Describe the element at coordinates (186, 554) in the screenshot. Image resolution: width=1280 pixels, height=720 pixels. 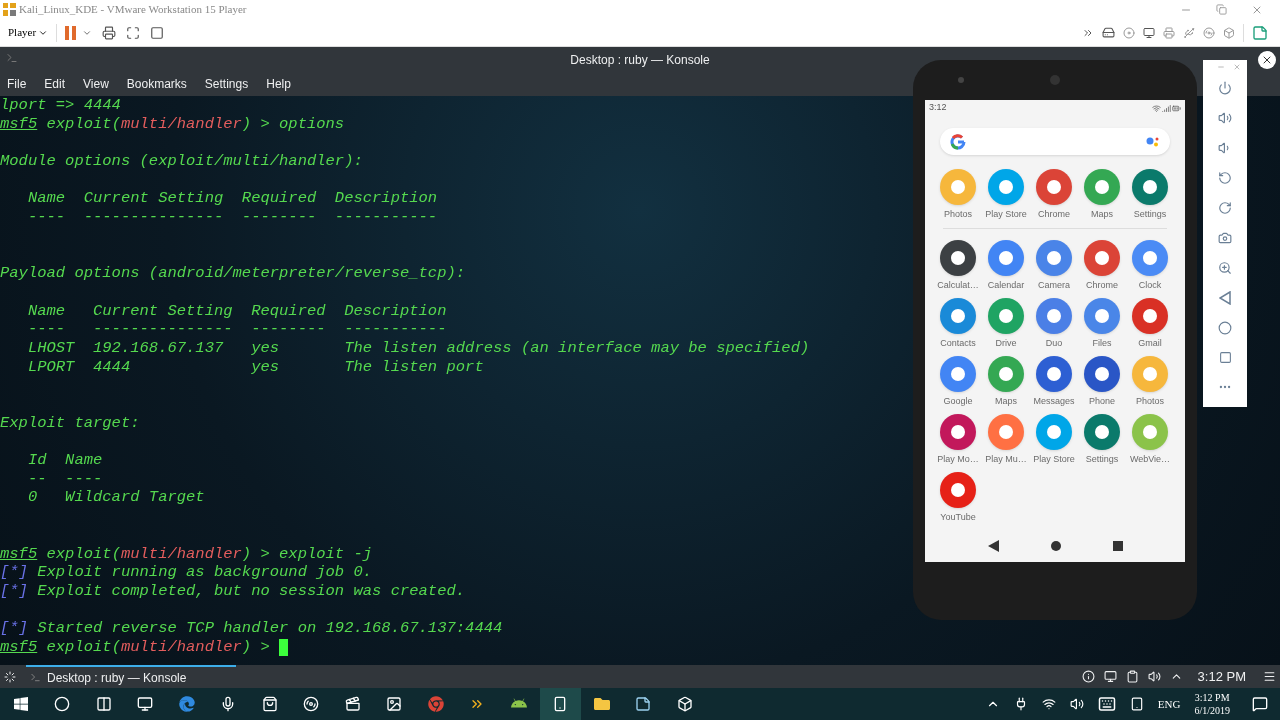
I see `terminal-line: msf5 exploit(multi/handler) > exploit -j` at that location.